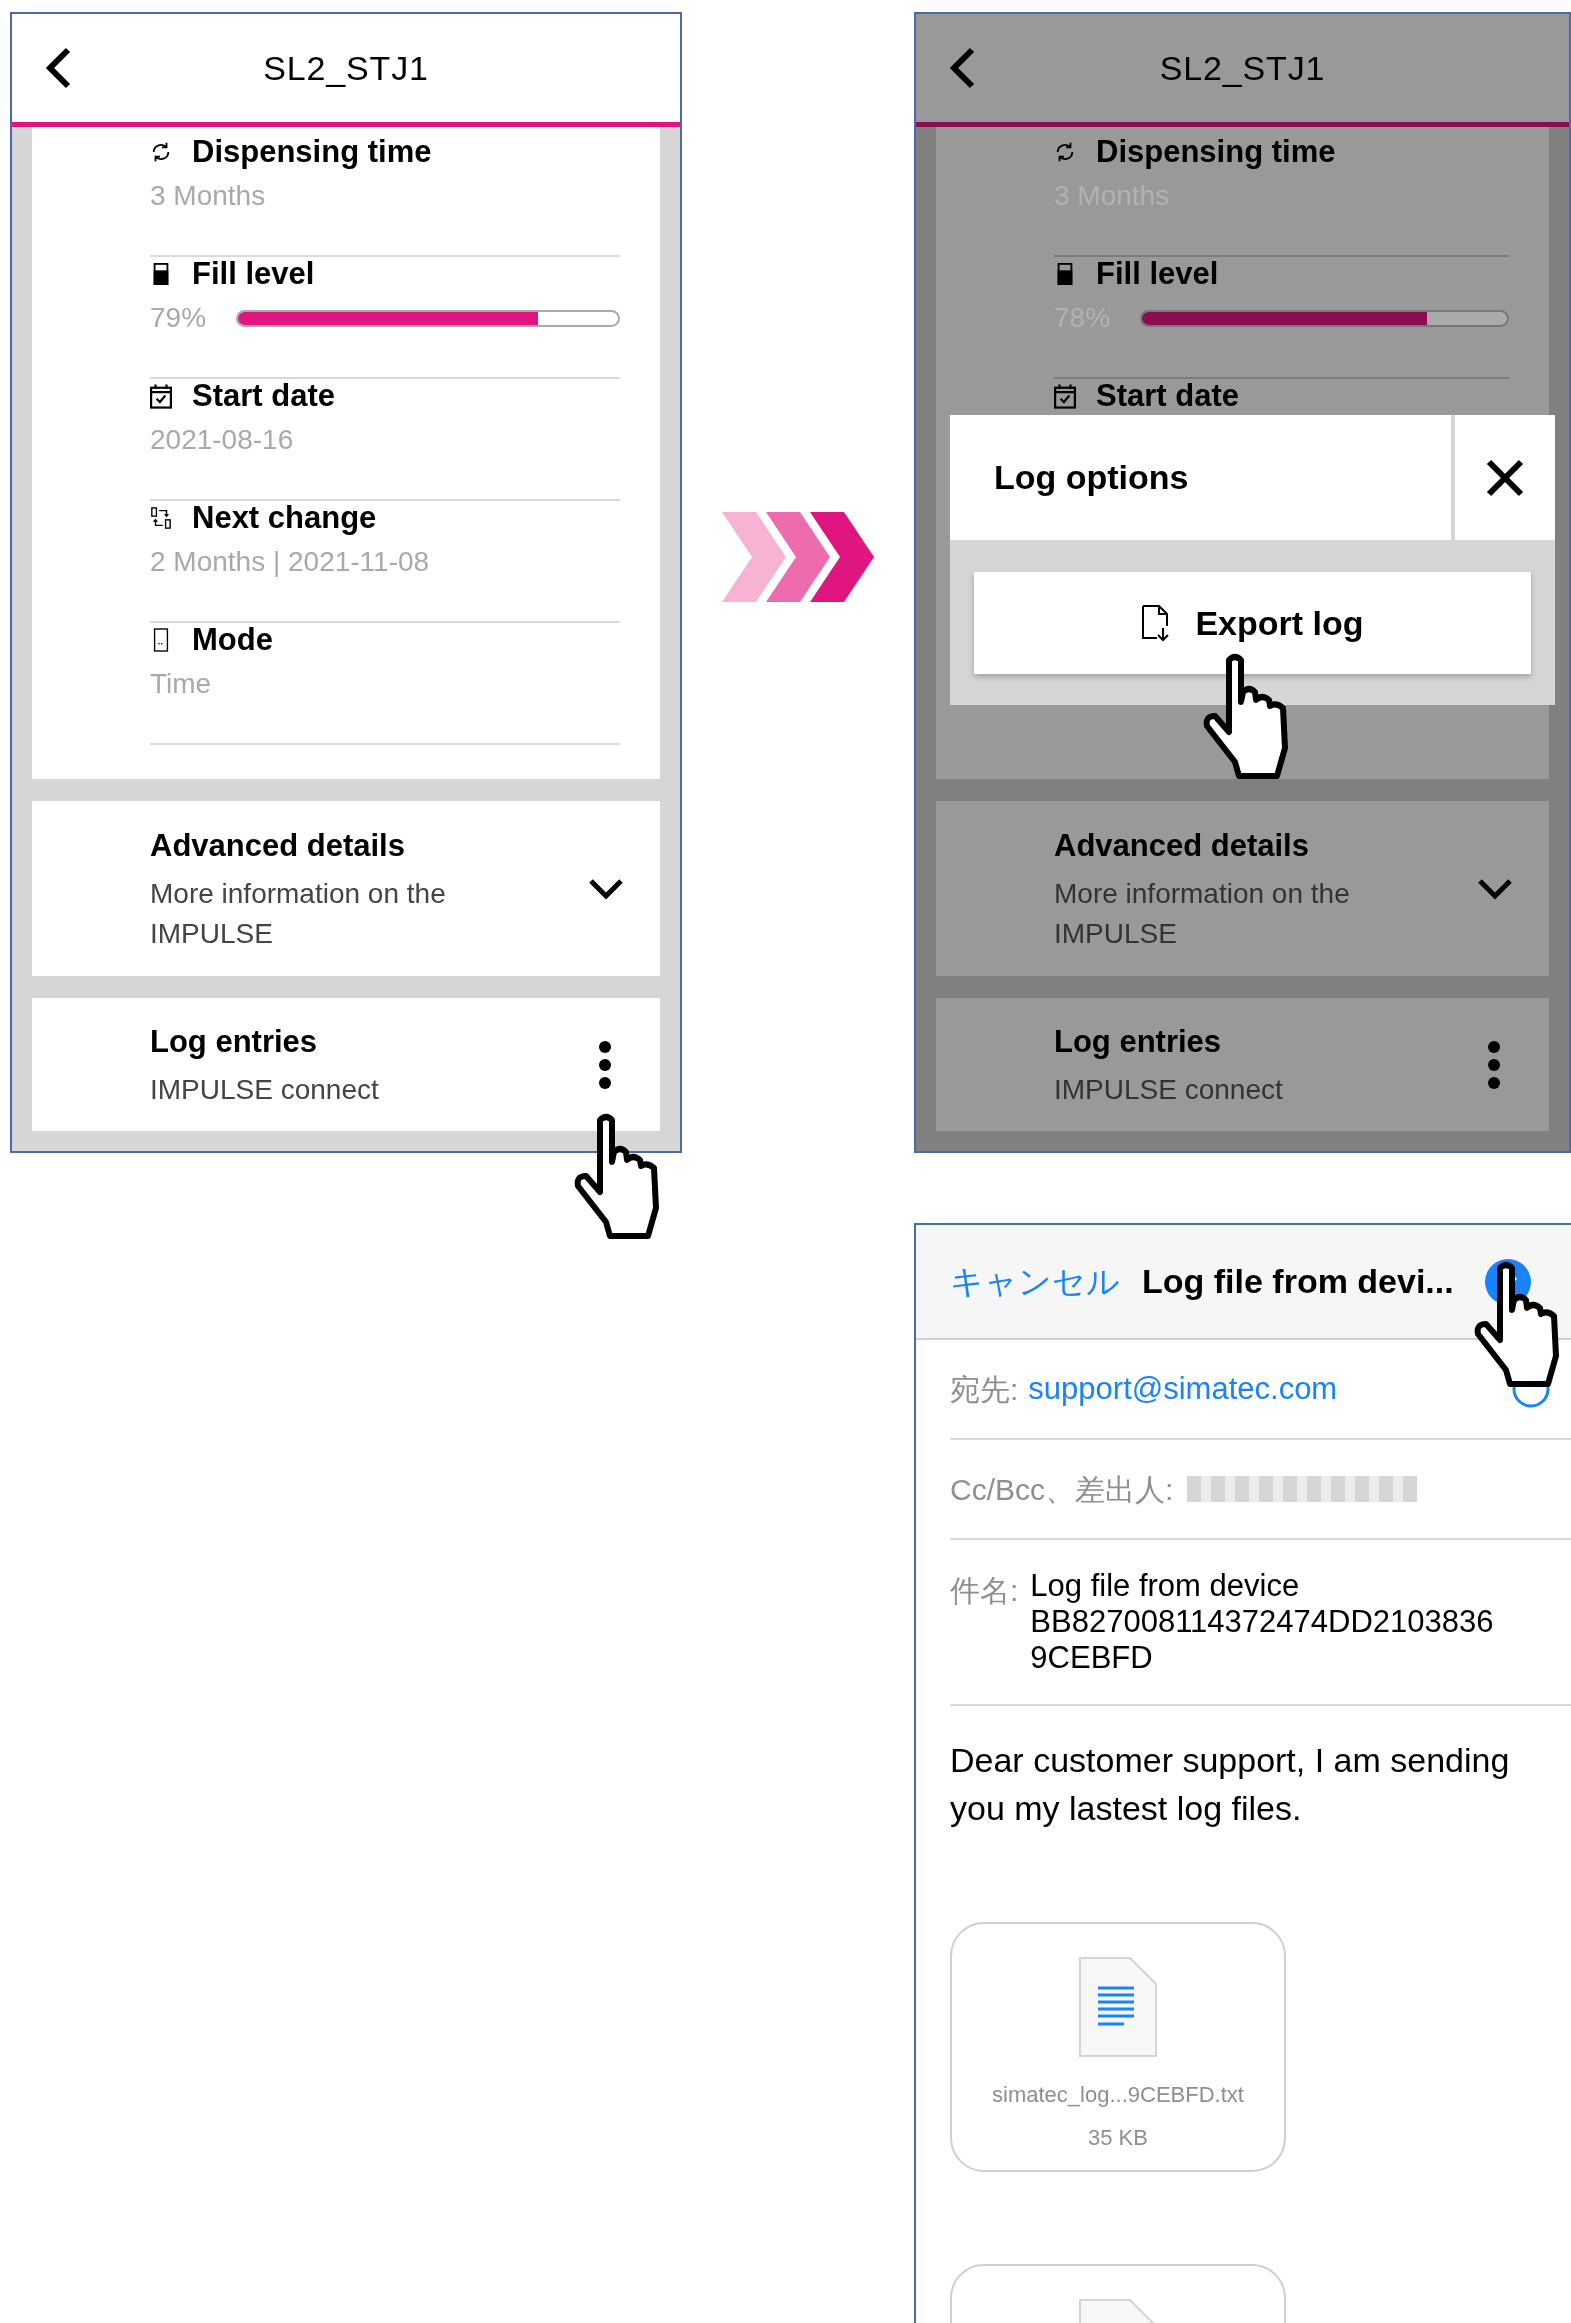  What do you see at coordinates (1262, 1622) in the screenshot?
I see `subject-text: Log file from device BB827008114372474DD21038369CEBFD` at bounding box center [1262, 1622].